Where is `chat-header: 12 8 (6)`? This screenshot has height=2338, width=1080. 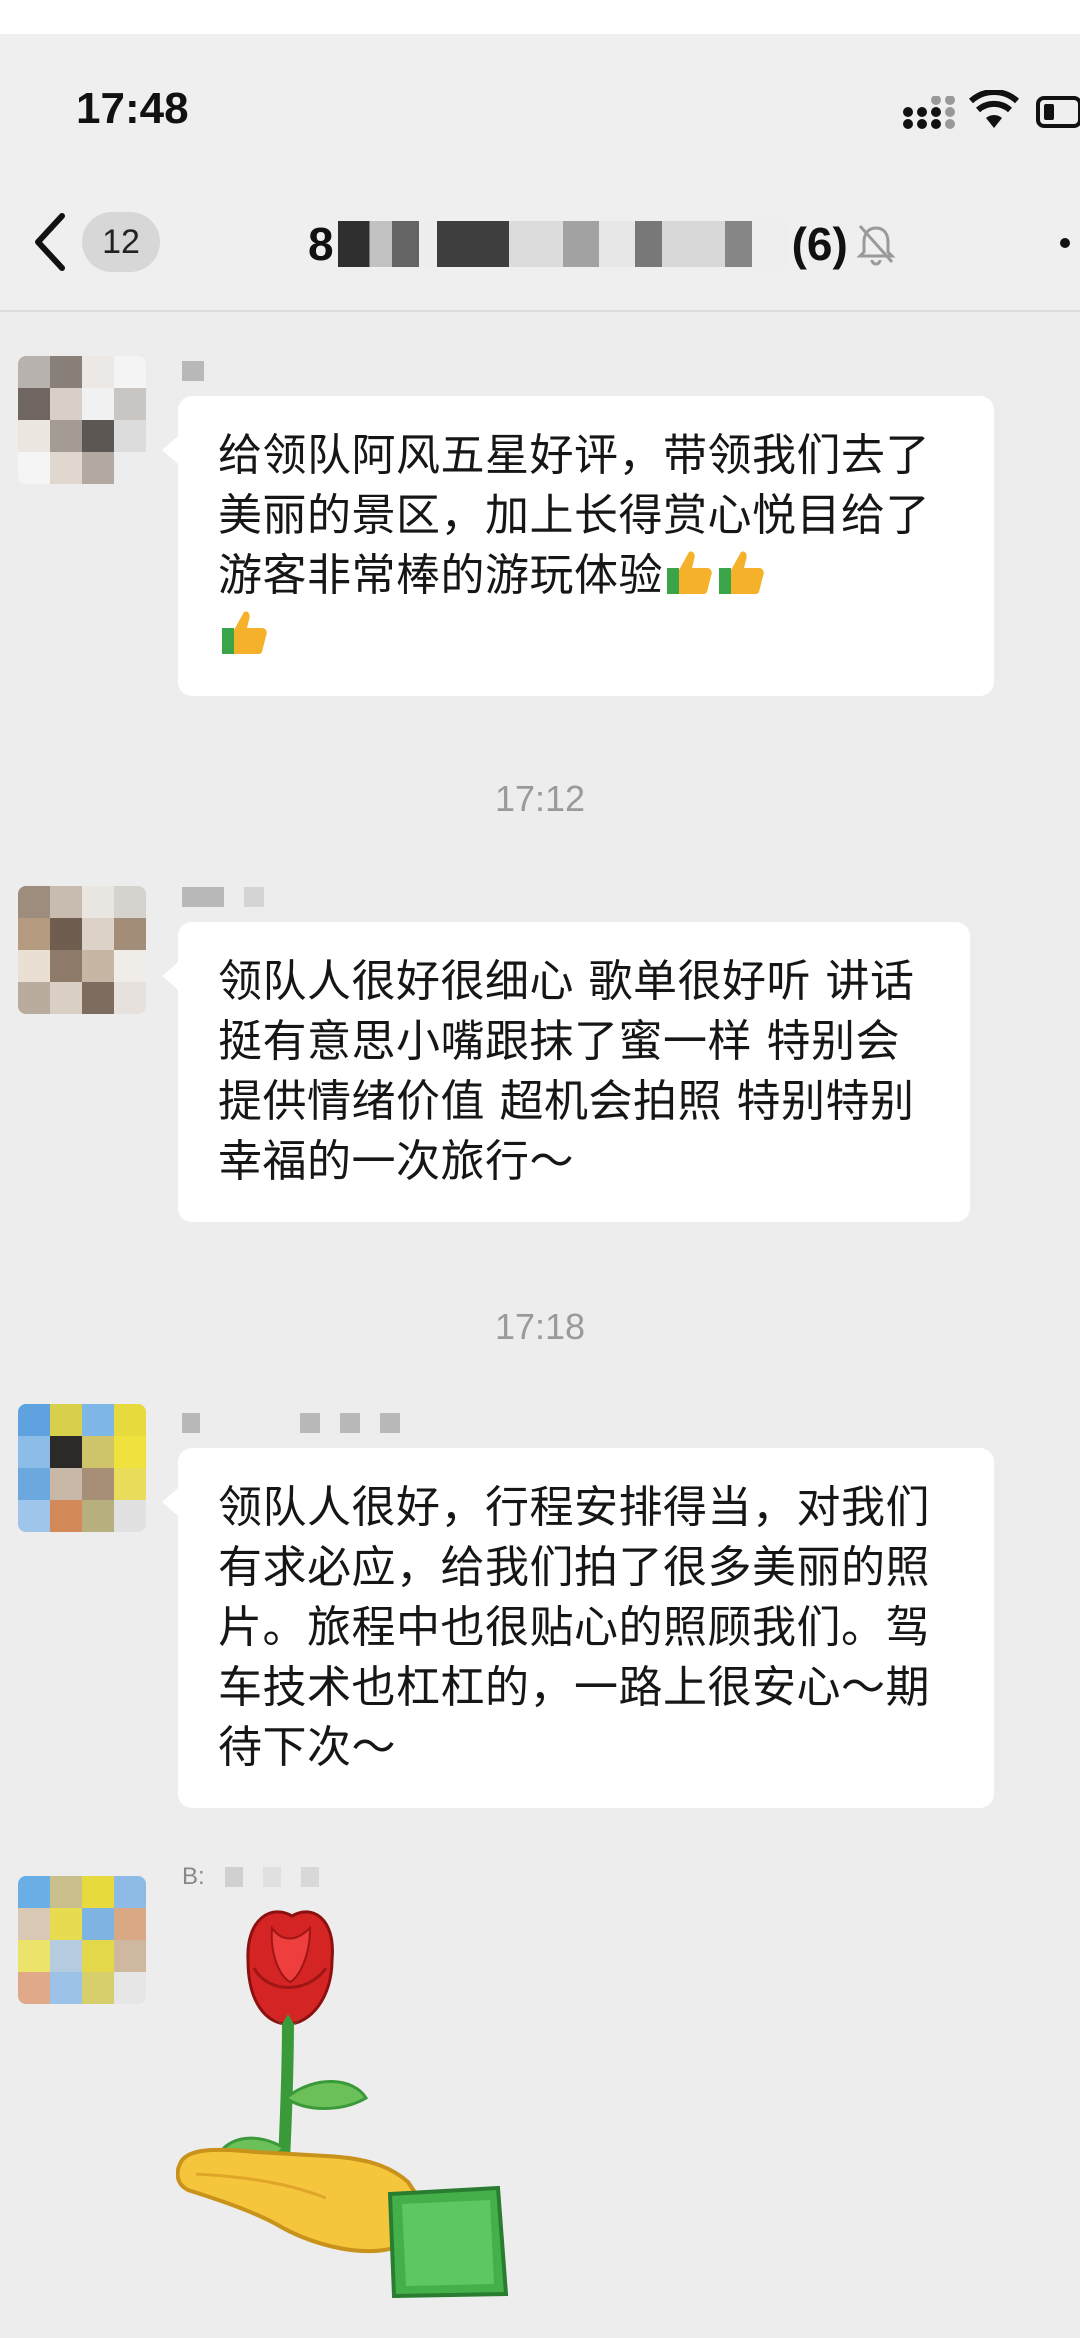
chat-header: 12 8 (6) is located at coordinates (540, 248).